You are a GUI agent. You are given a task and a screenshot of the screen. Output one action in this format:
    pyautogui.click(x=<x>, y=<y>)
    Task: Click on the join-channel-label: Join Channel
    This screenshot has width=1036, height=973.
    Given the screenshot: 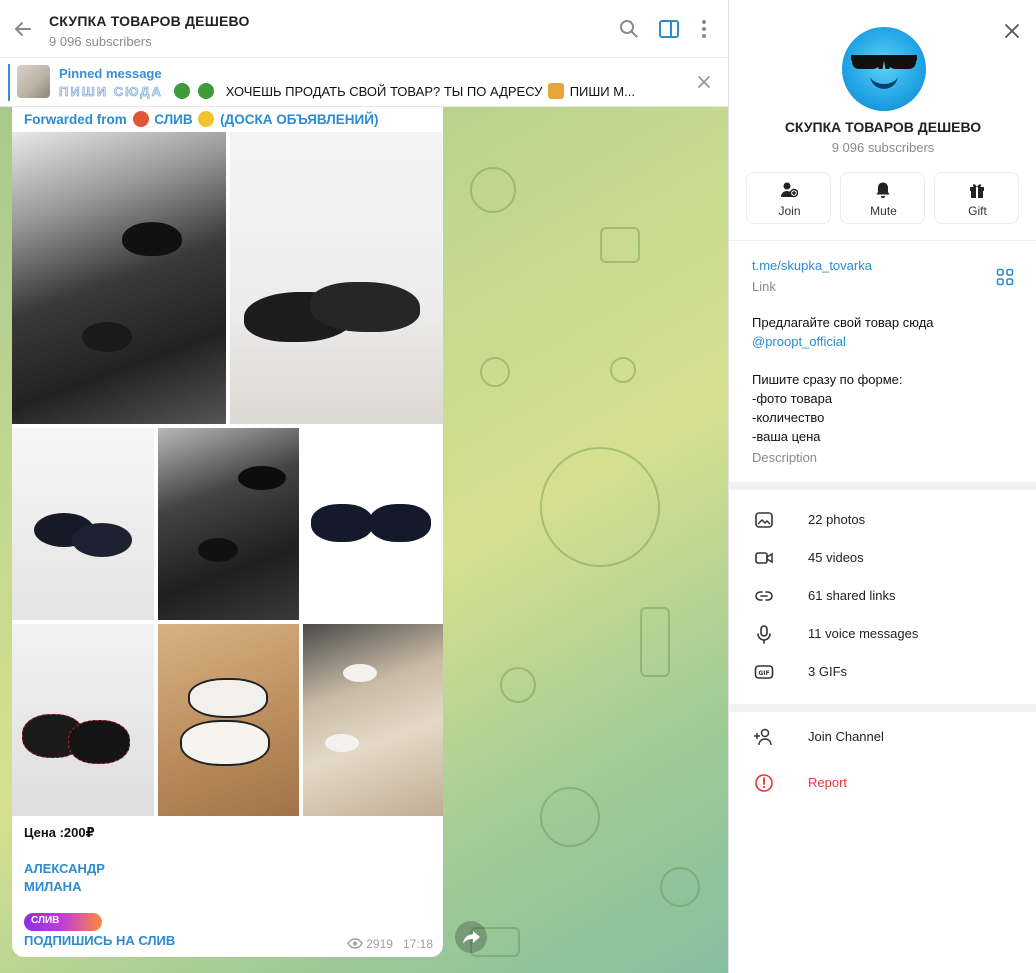 What is the action you would take?
    pyautogui.click(x=846, y=736)
    